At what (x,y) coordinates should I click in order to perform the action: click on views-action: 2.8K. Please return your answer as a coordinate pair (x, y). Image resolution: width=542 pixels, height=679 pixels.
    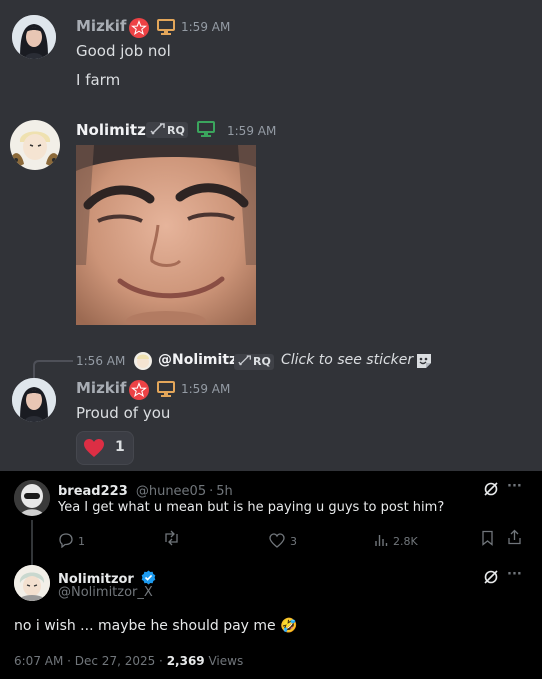
    Looking at the image, I should click on (396, 539).